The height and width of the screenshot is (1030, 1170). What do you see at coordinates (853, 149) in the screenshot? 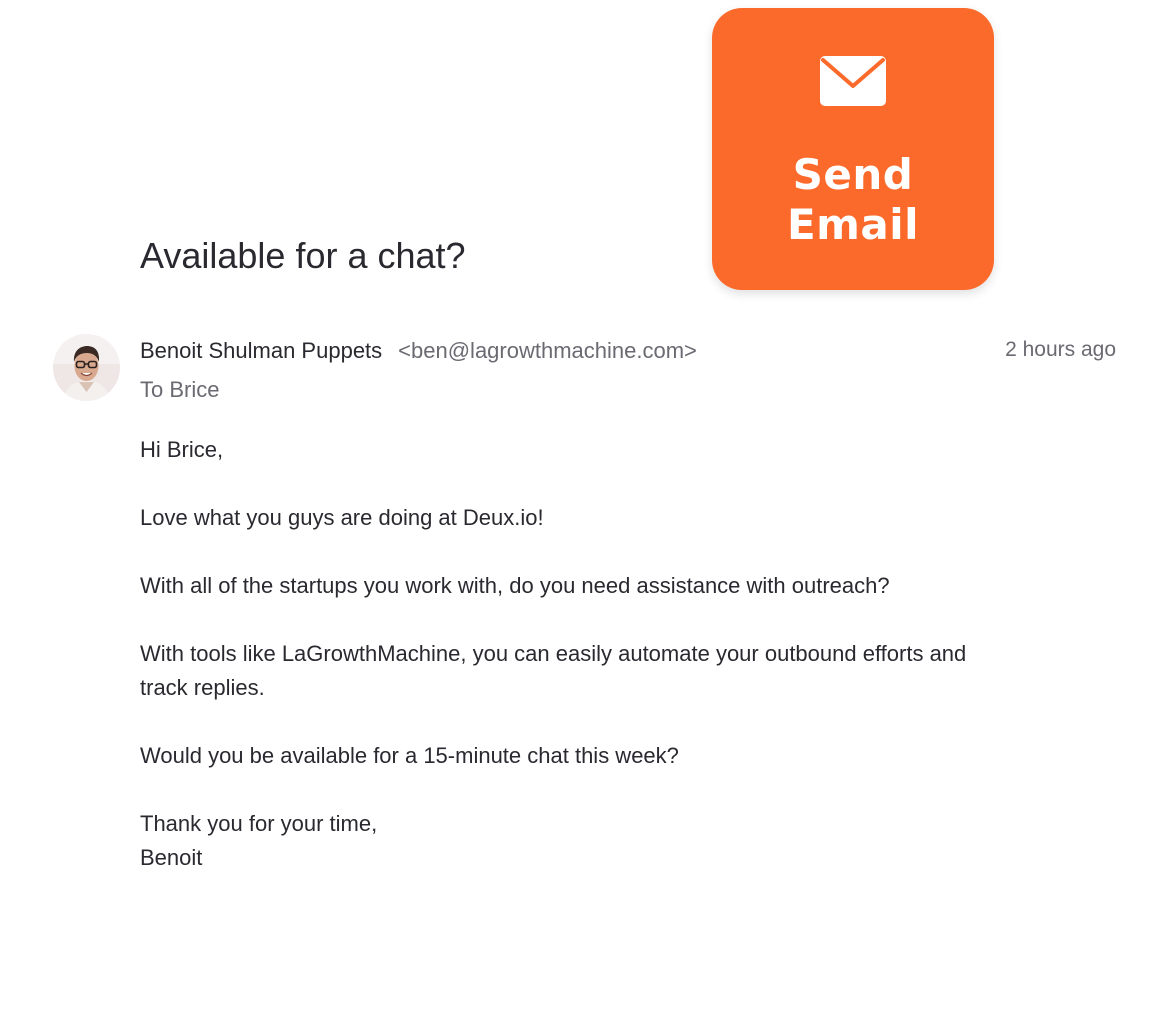
I see `send-email-button: Send Email` at bounding box center [853, 149].